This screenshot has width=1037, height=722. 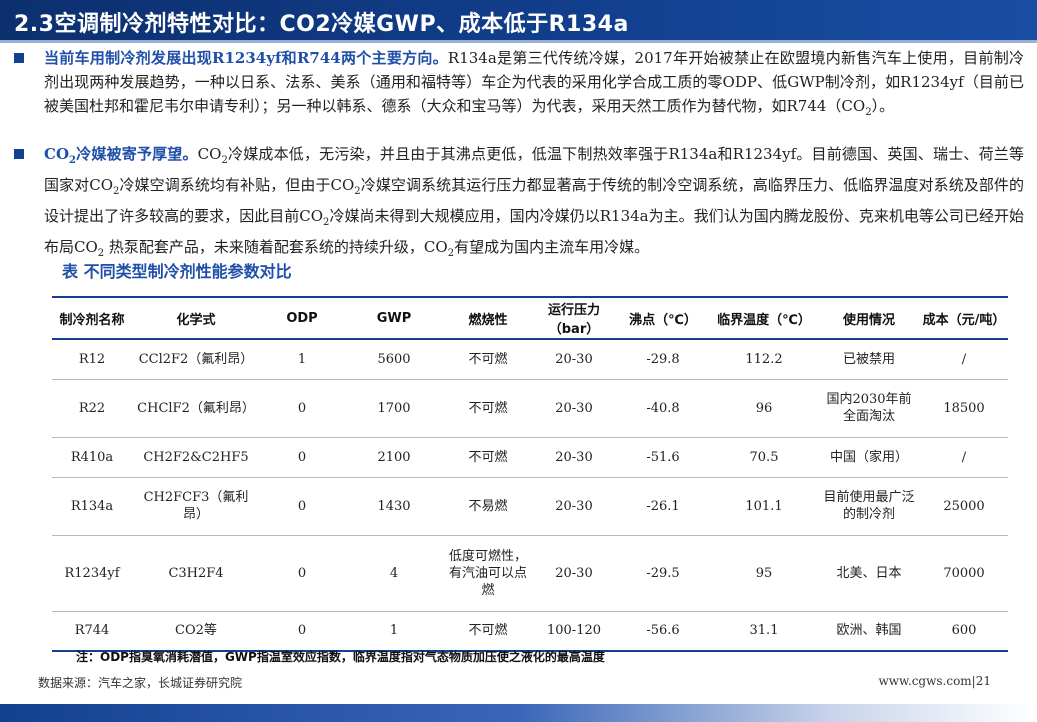 I want to click on table-cell: CHClF2（氟利昂）, so click(x=196, y=408).